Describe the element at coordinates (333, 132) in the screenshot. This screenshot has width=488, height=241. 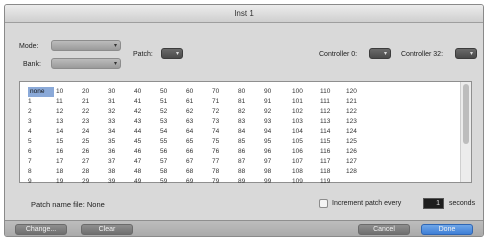
I see `patch-cell: 114` at that location.